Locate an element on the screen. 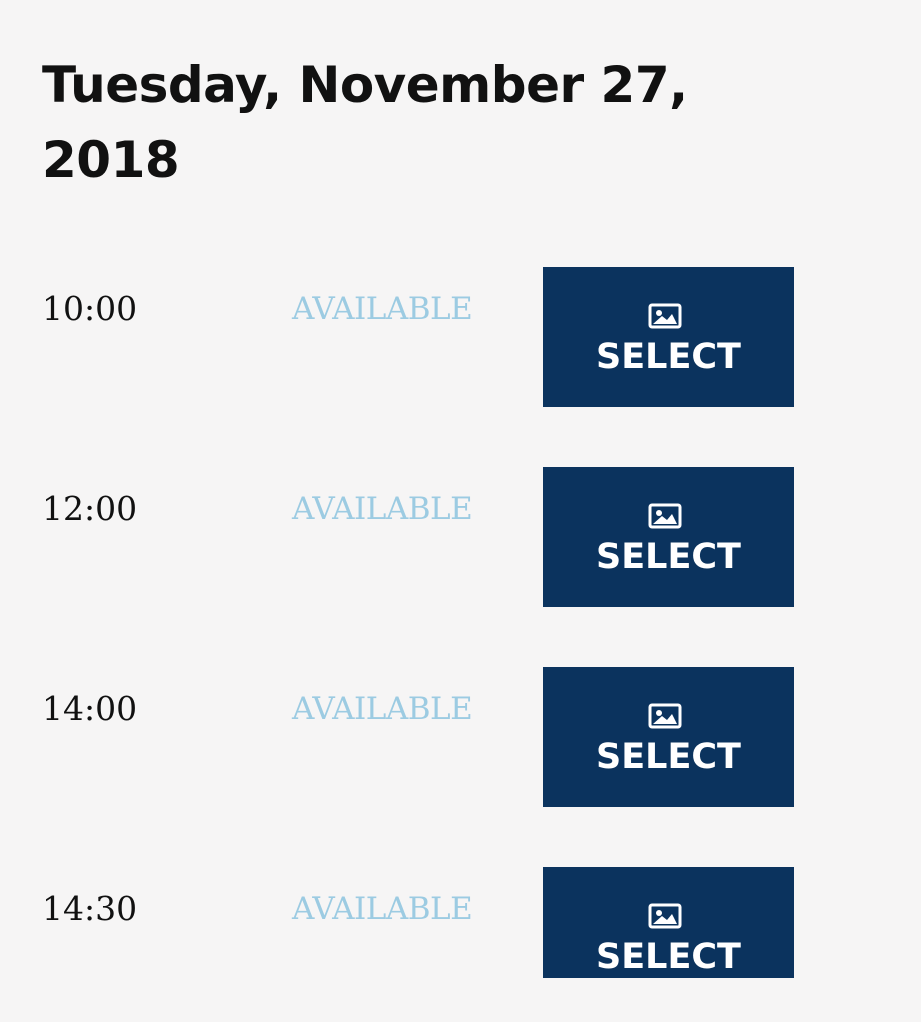 This screenshot has height=1024, width=923. time-slot-row: 14:00 AVAILABLE SELECT is located at coordinates (460, 737).